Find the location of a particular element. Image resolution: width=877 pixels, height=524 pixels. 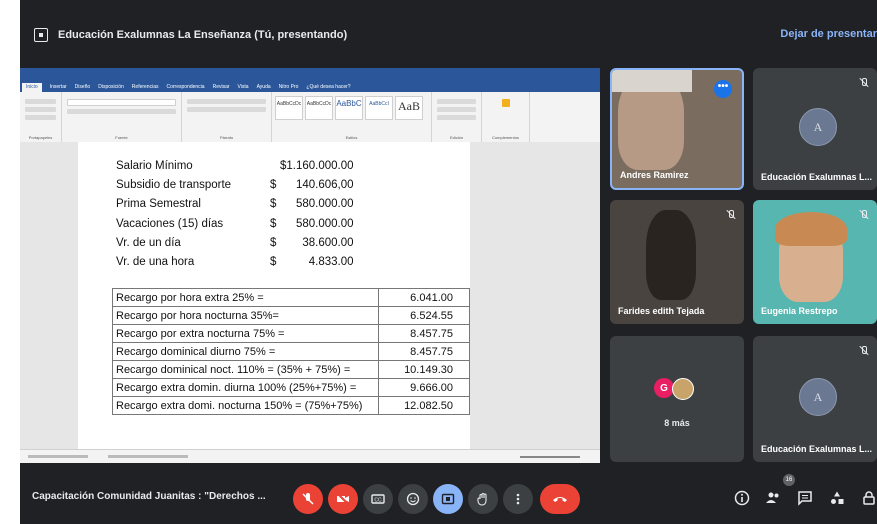

table-row: Vr. de una hora $4.833.00 is located at coordinates (235, 262).